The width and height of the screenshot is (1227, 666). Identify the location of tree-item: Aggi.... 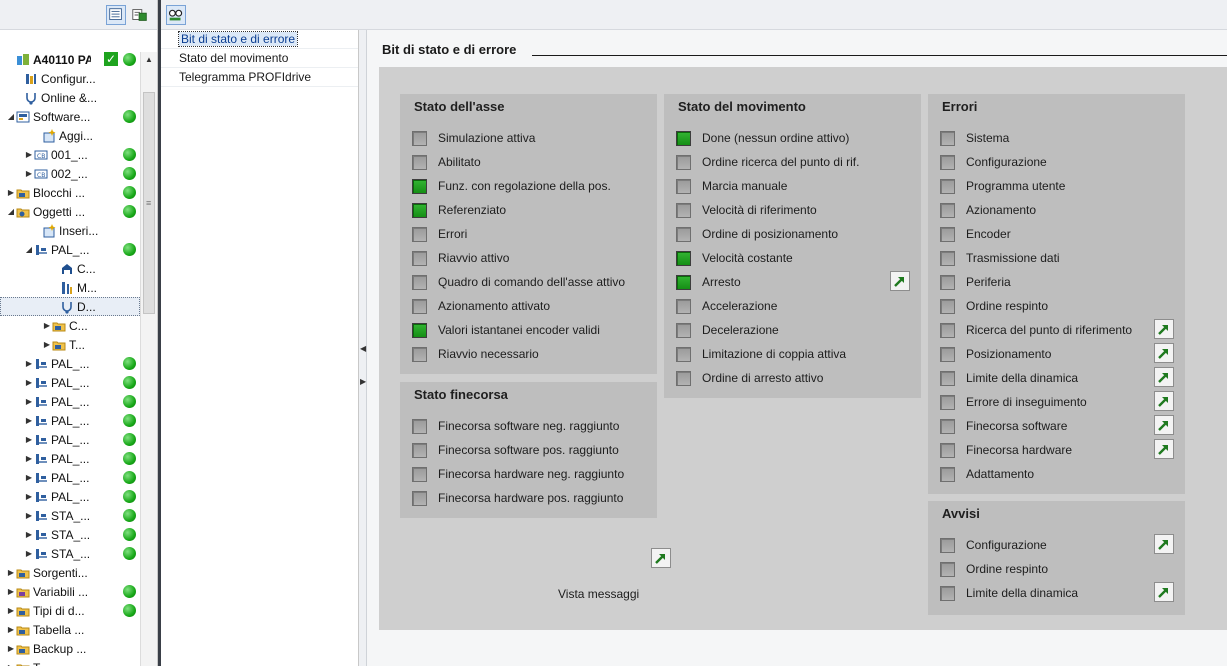
(70, 135).